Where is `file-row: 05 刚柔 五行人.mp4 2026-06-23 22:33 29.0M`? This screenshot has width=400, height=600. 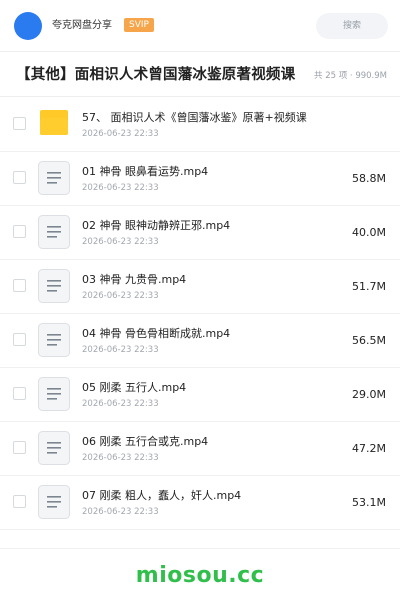 file-row: 05 刚柔 五行人.mp4 2026-06-23 22:33 29.0M is located at coordinates (200, 395).